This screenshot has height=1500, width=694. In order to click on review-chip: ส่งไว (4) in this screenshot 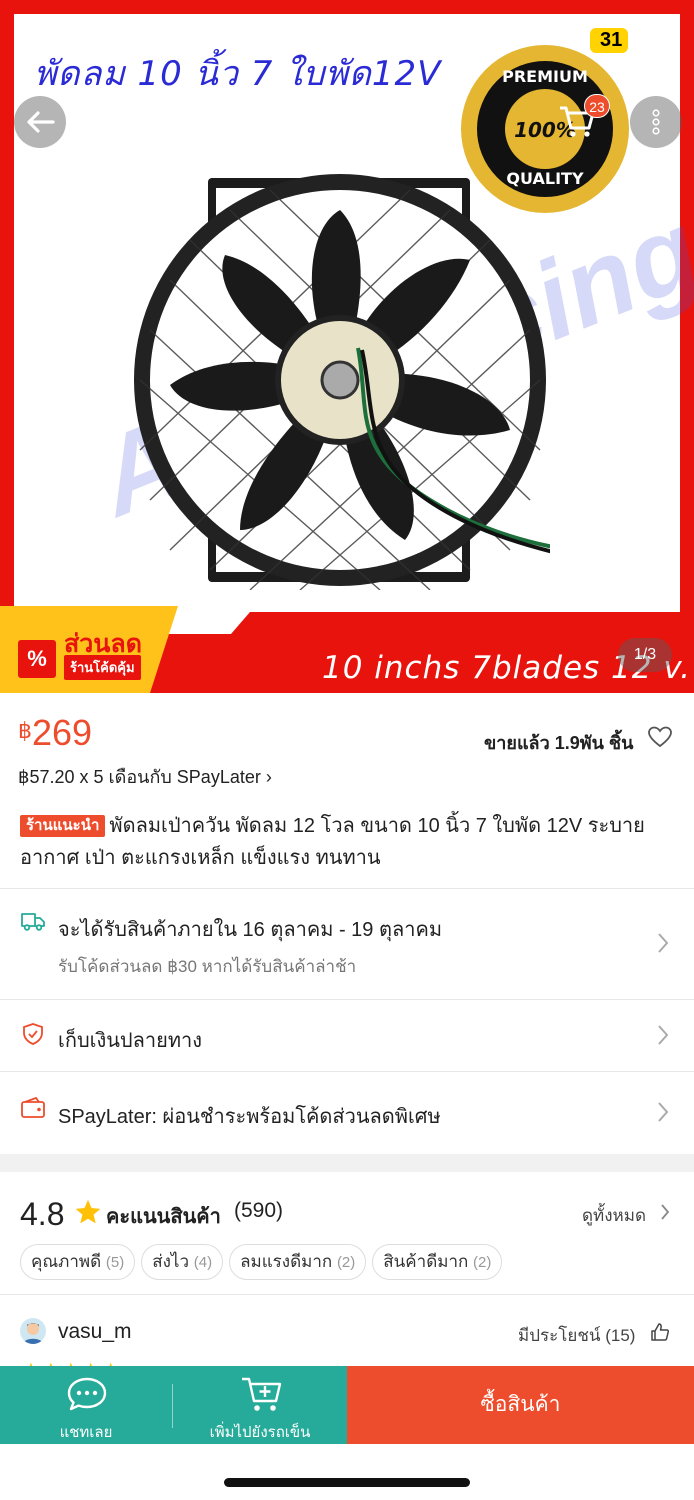, I will do `click(182, 1262)`.